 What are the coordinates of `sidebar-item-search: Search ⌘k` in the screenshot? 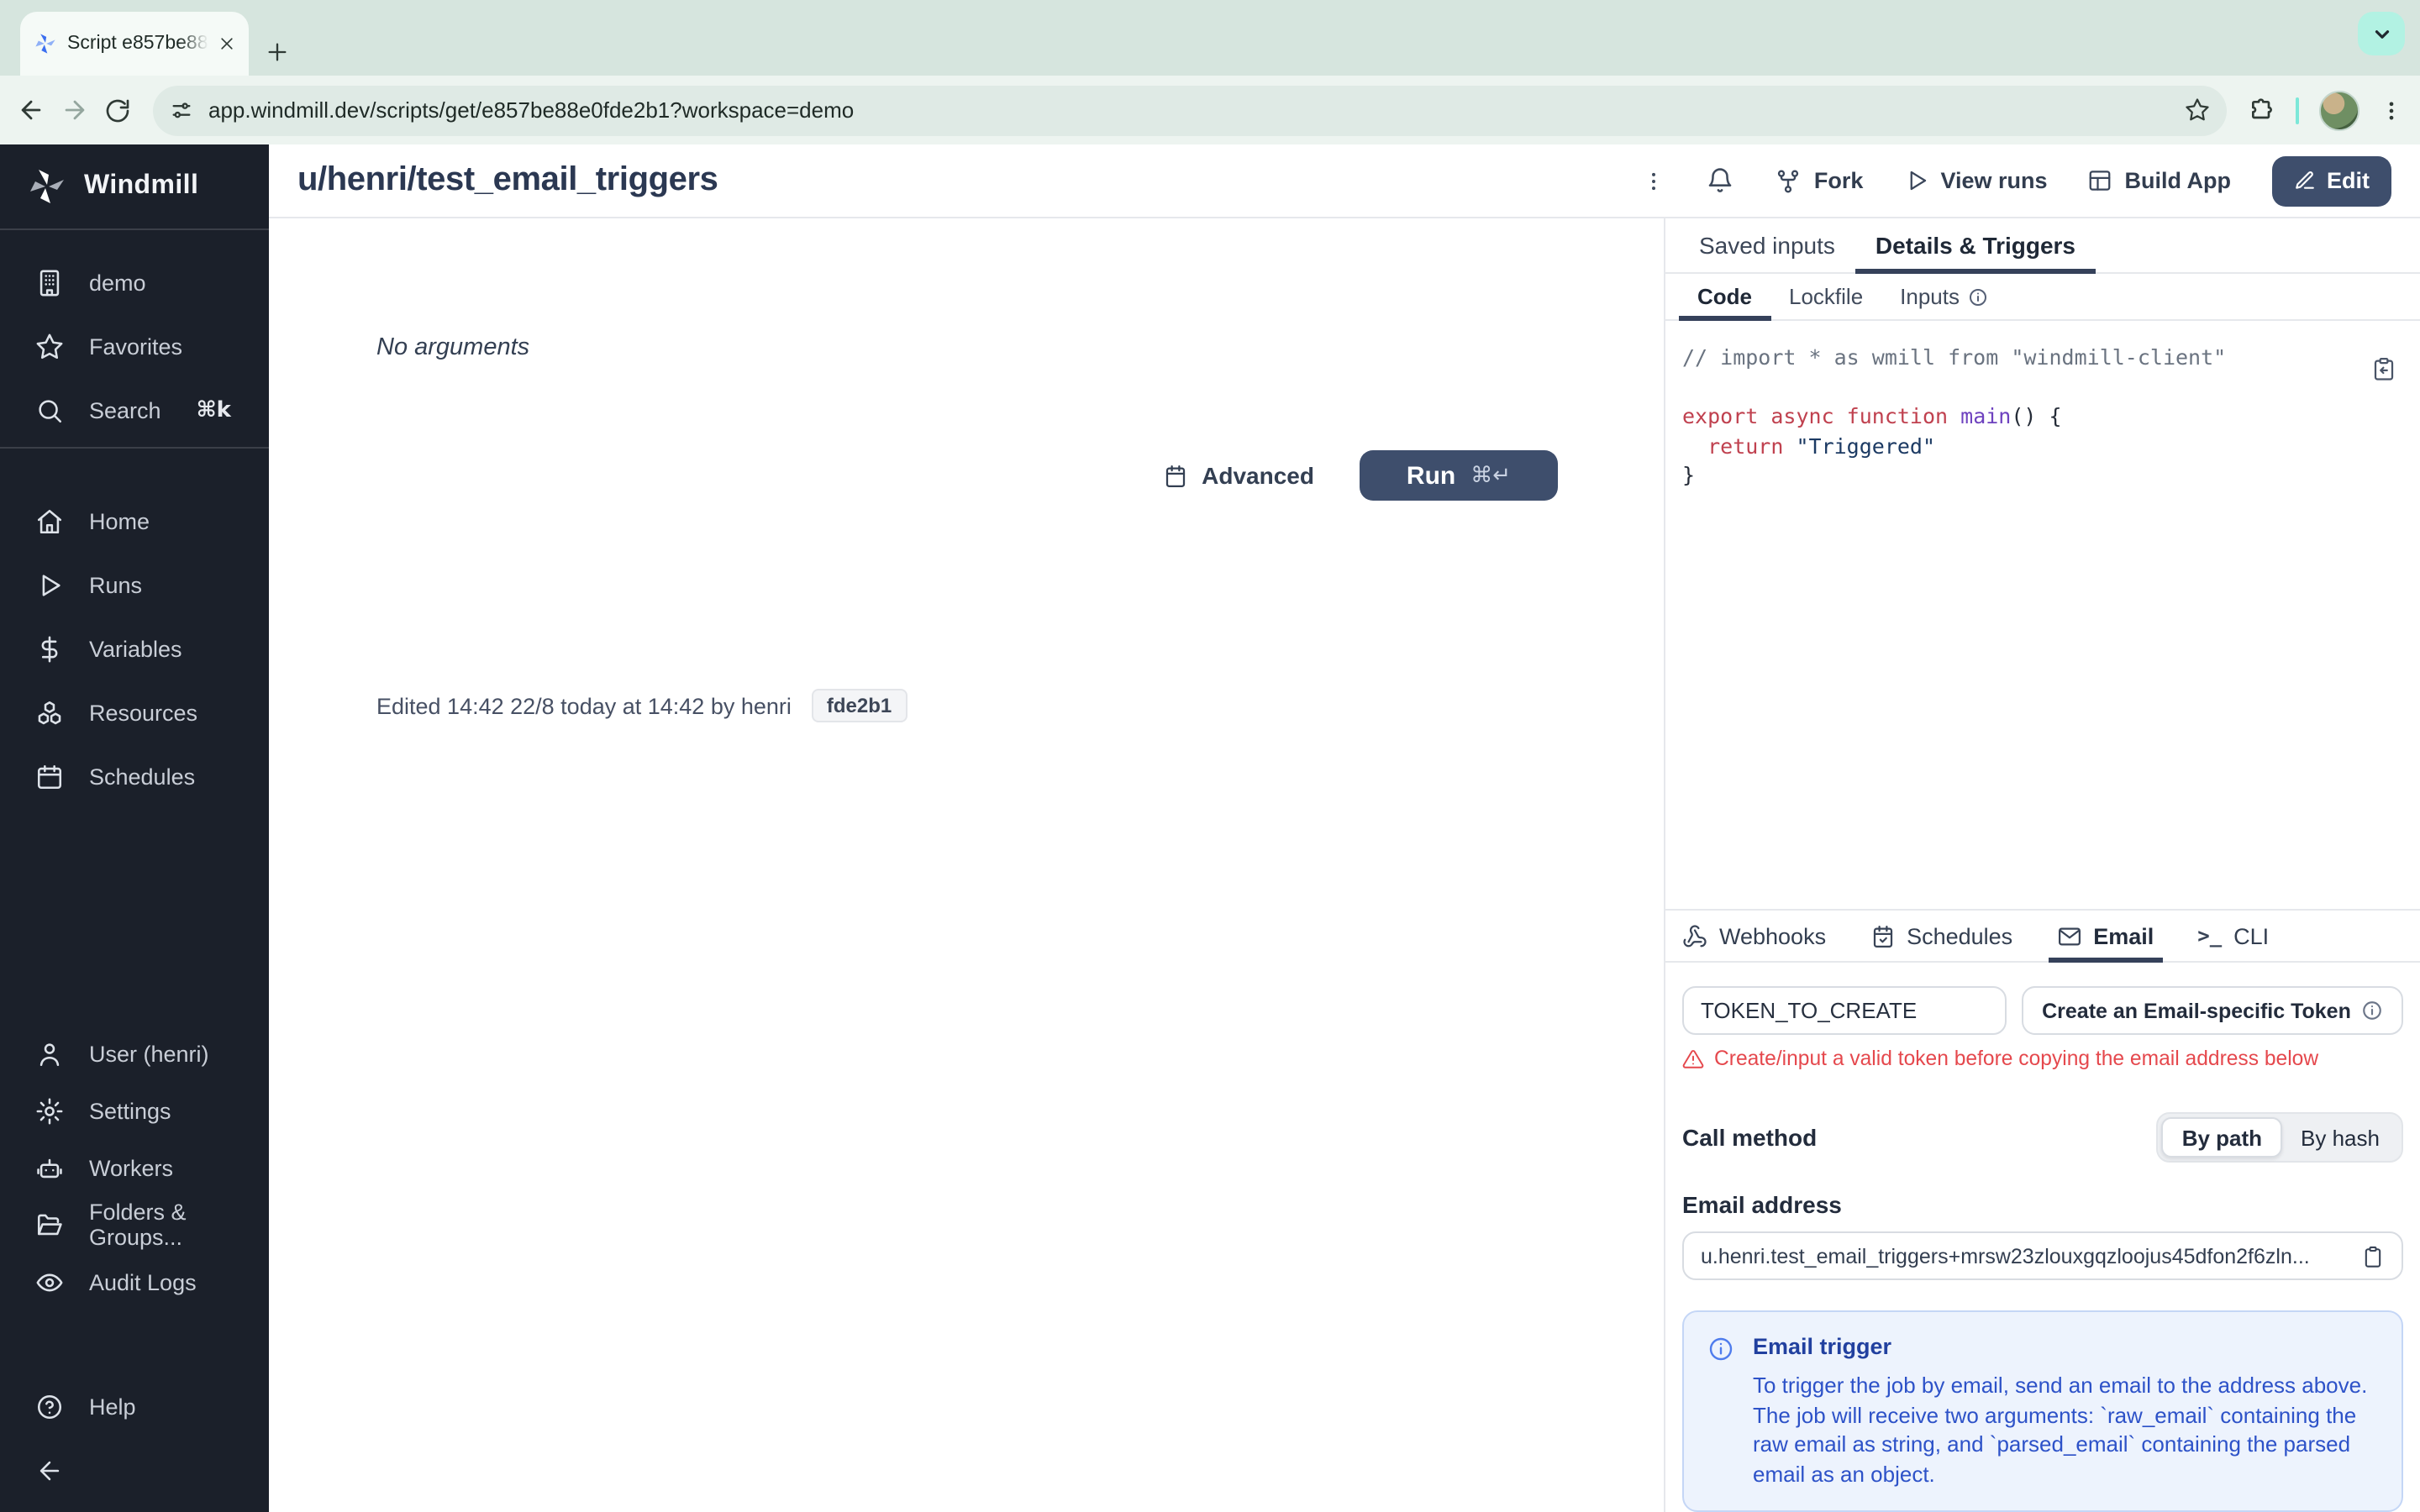 It's located at (134, 410).